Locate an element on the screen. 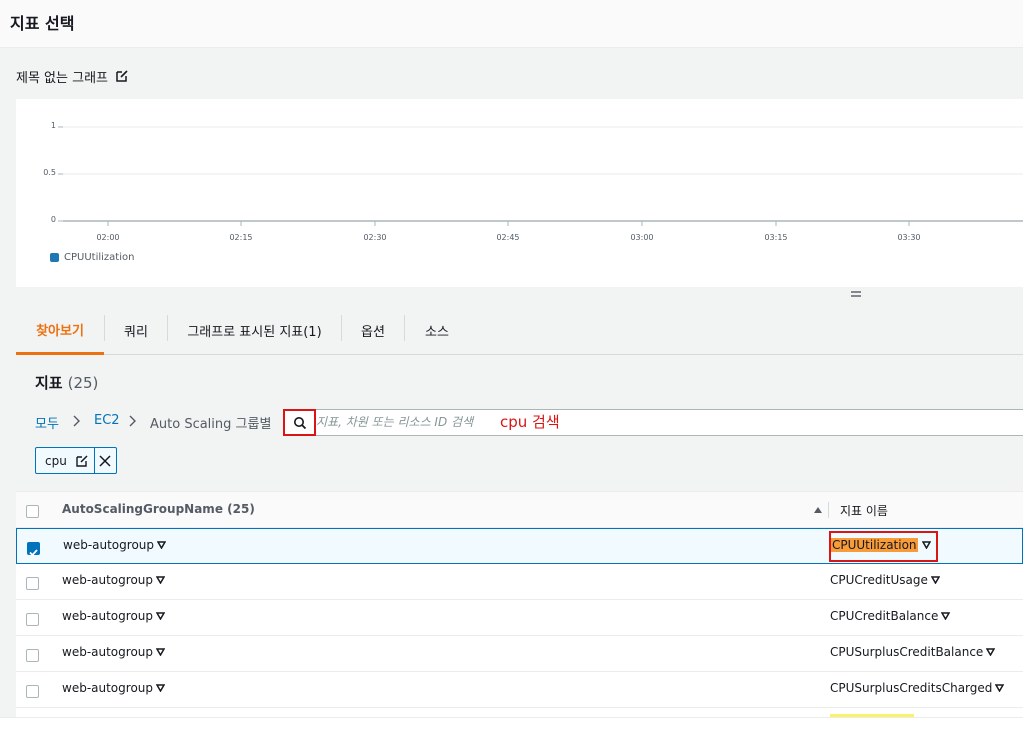  table-row: web-autogroup CPUCreditUsage is located at coordinates (519, 582).